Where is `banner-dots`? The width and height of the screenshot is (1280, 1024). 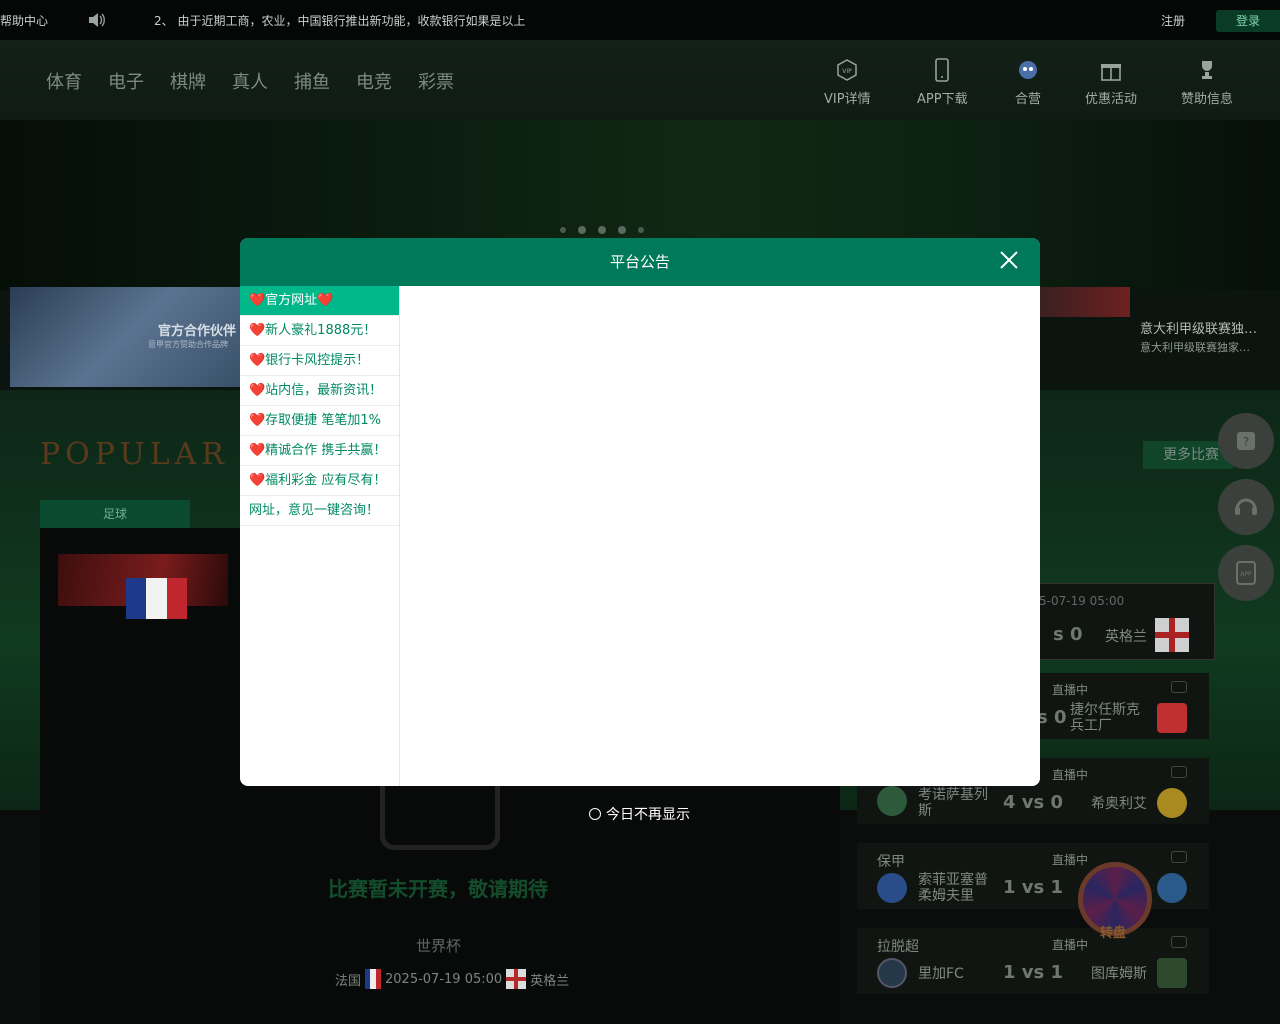
banner-dots is located at coordinates (602, 230).